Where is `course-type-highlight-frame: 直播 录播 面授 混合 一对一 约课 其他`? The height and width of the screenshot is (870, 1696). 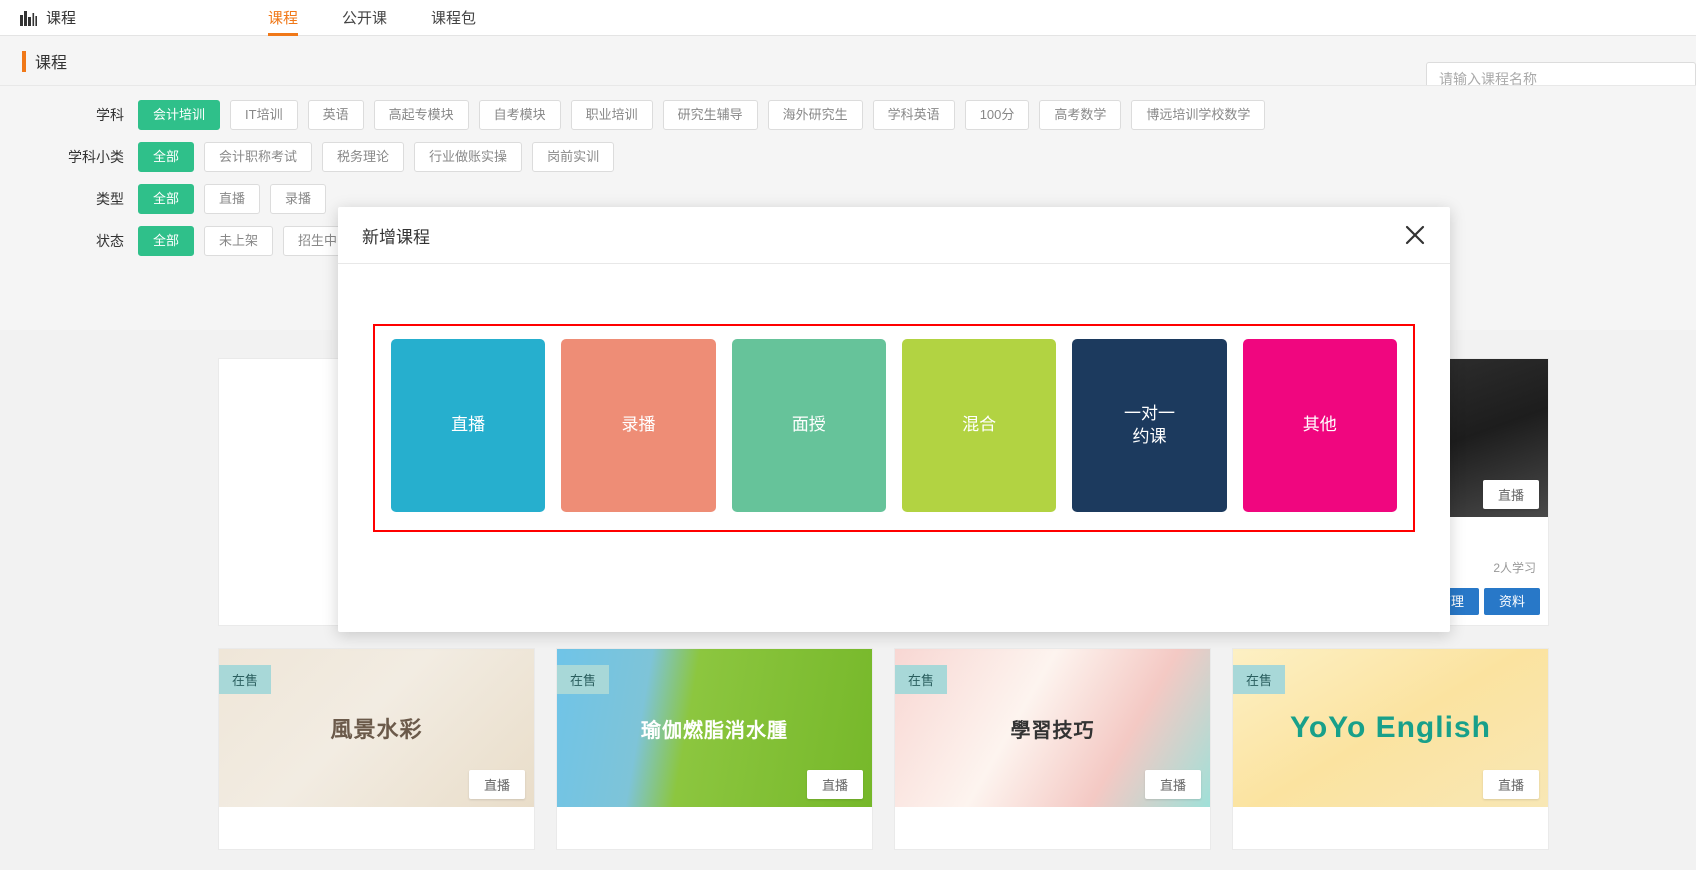 course-type-highlight-frame: 直播 录播 面授 混合 一对一 约课 其他 is located at coordinates (894, 428).